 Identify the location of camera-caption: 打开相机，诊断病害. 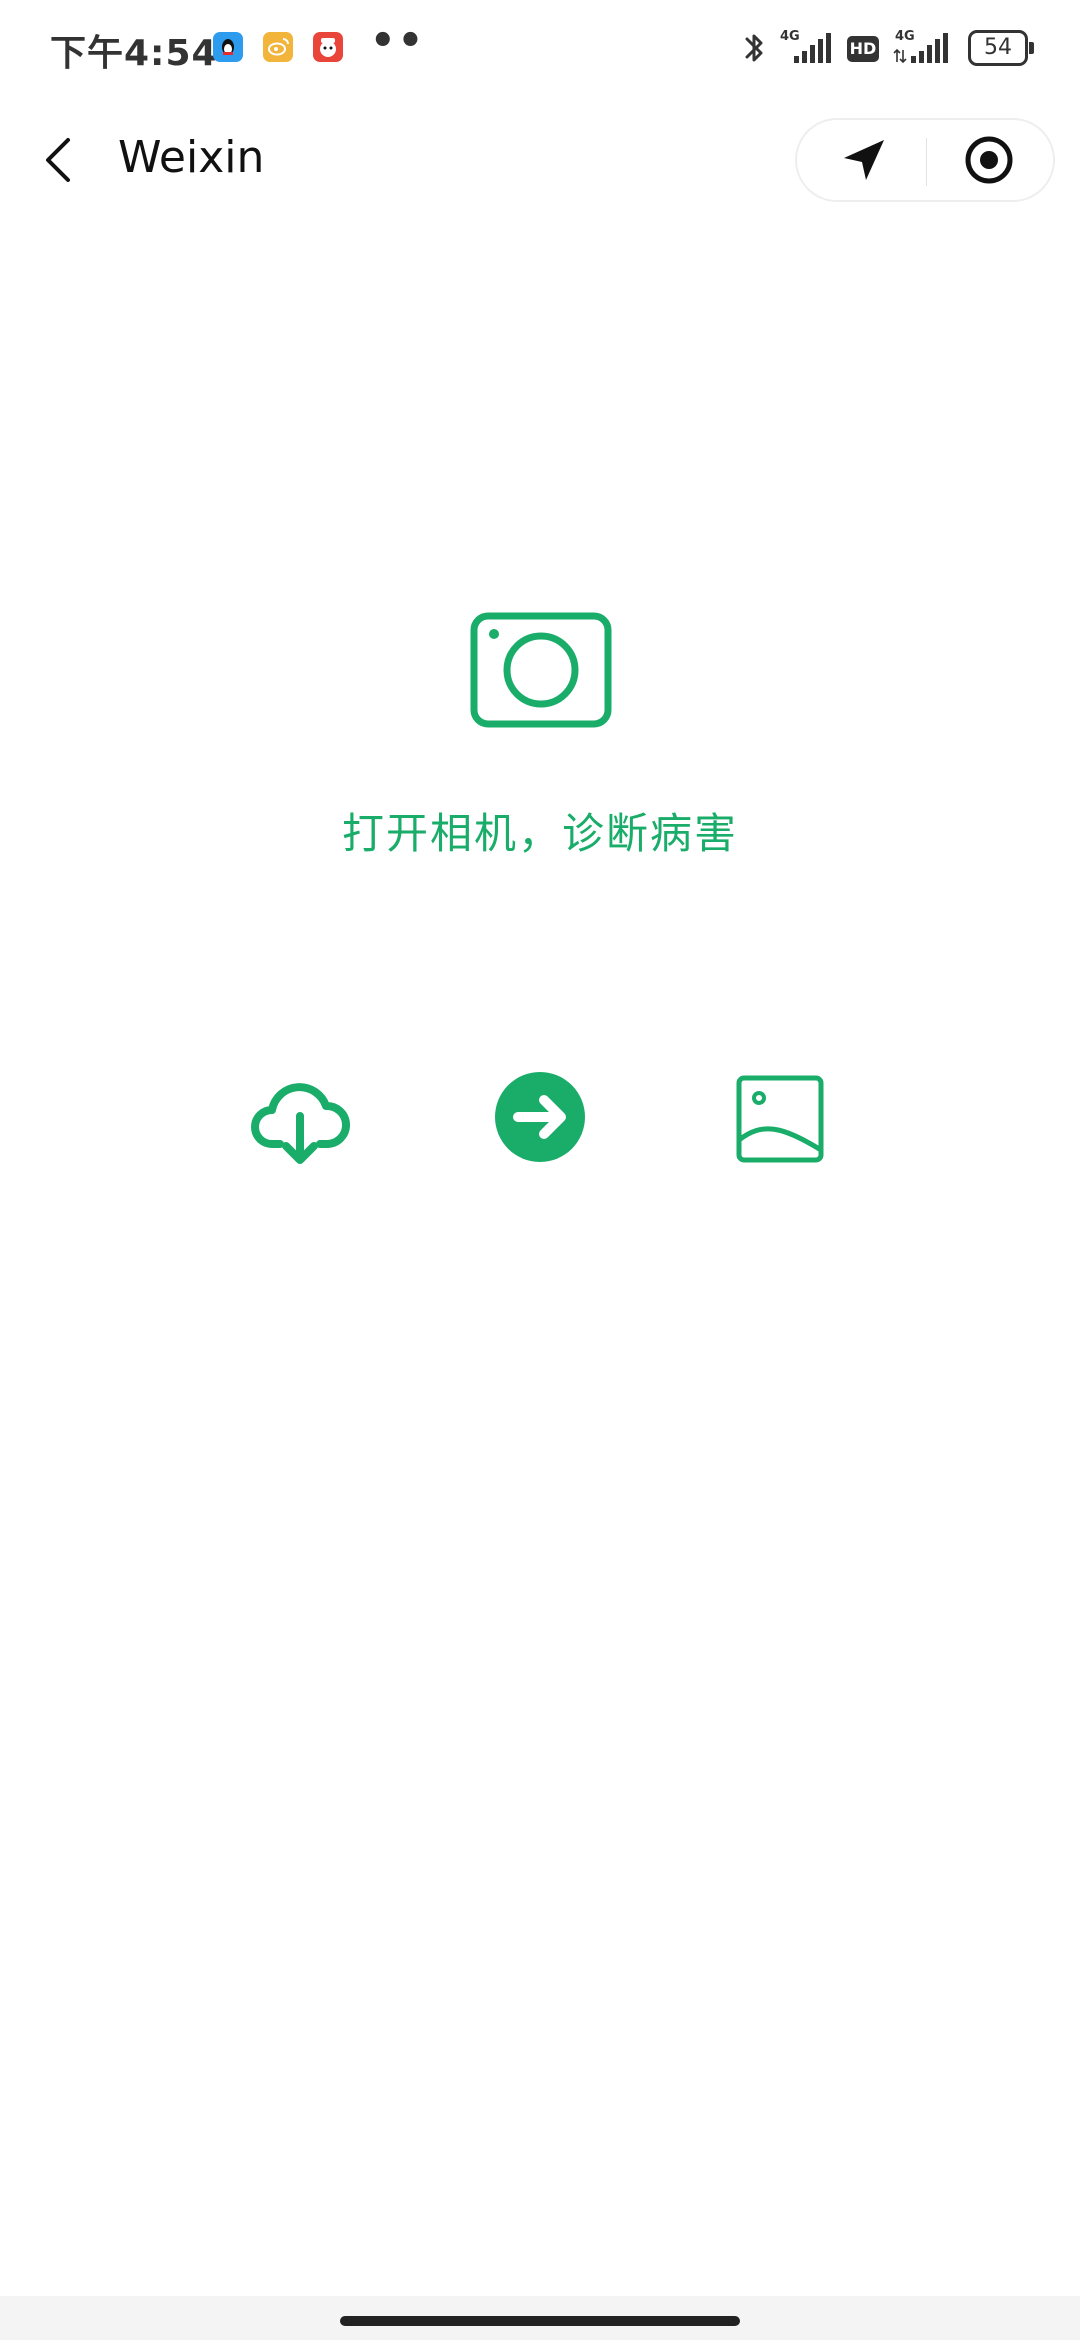
(539, 833).